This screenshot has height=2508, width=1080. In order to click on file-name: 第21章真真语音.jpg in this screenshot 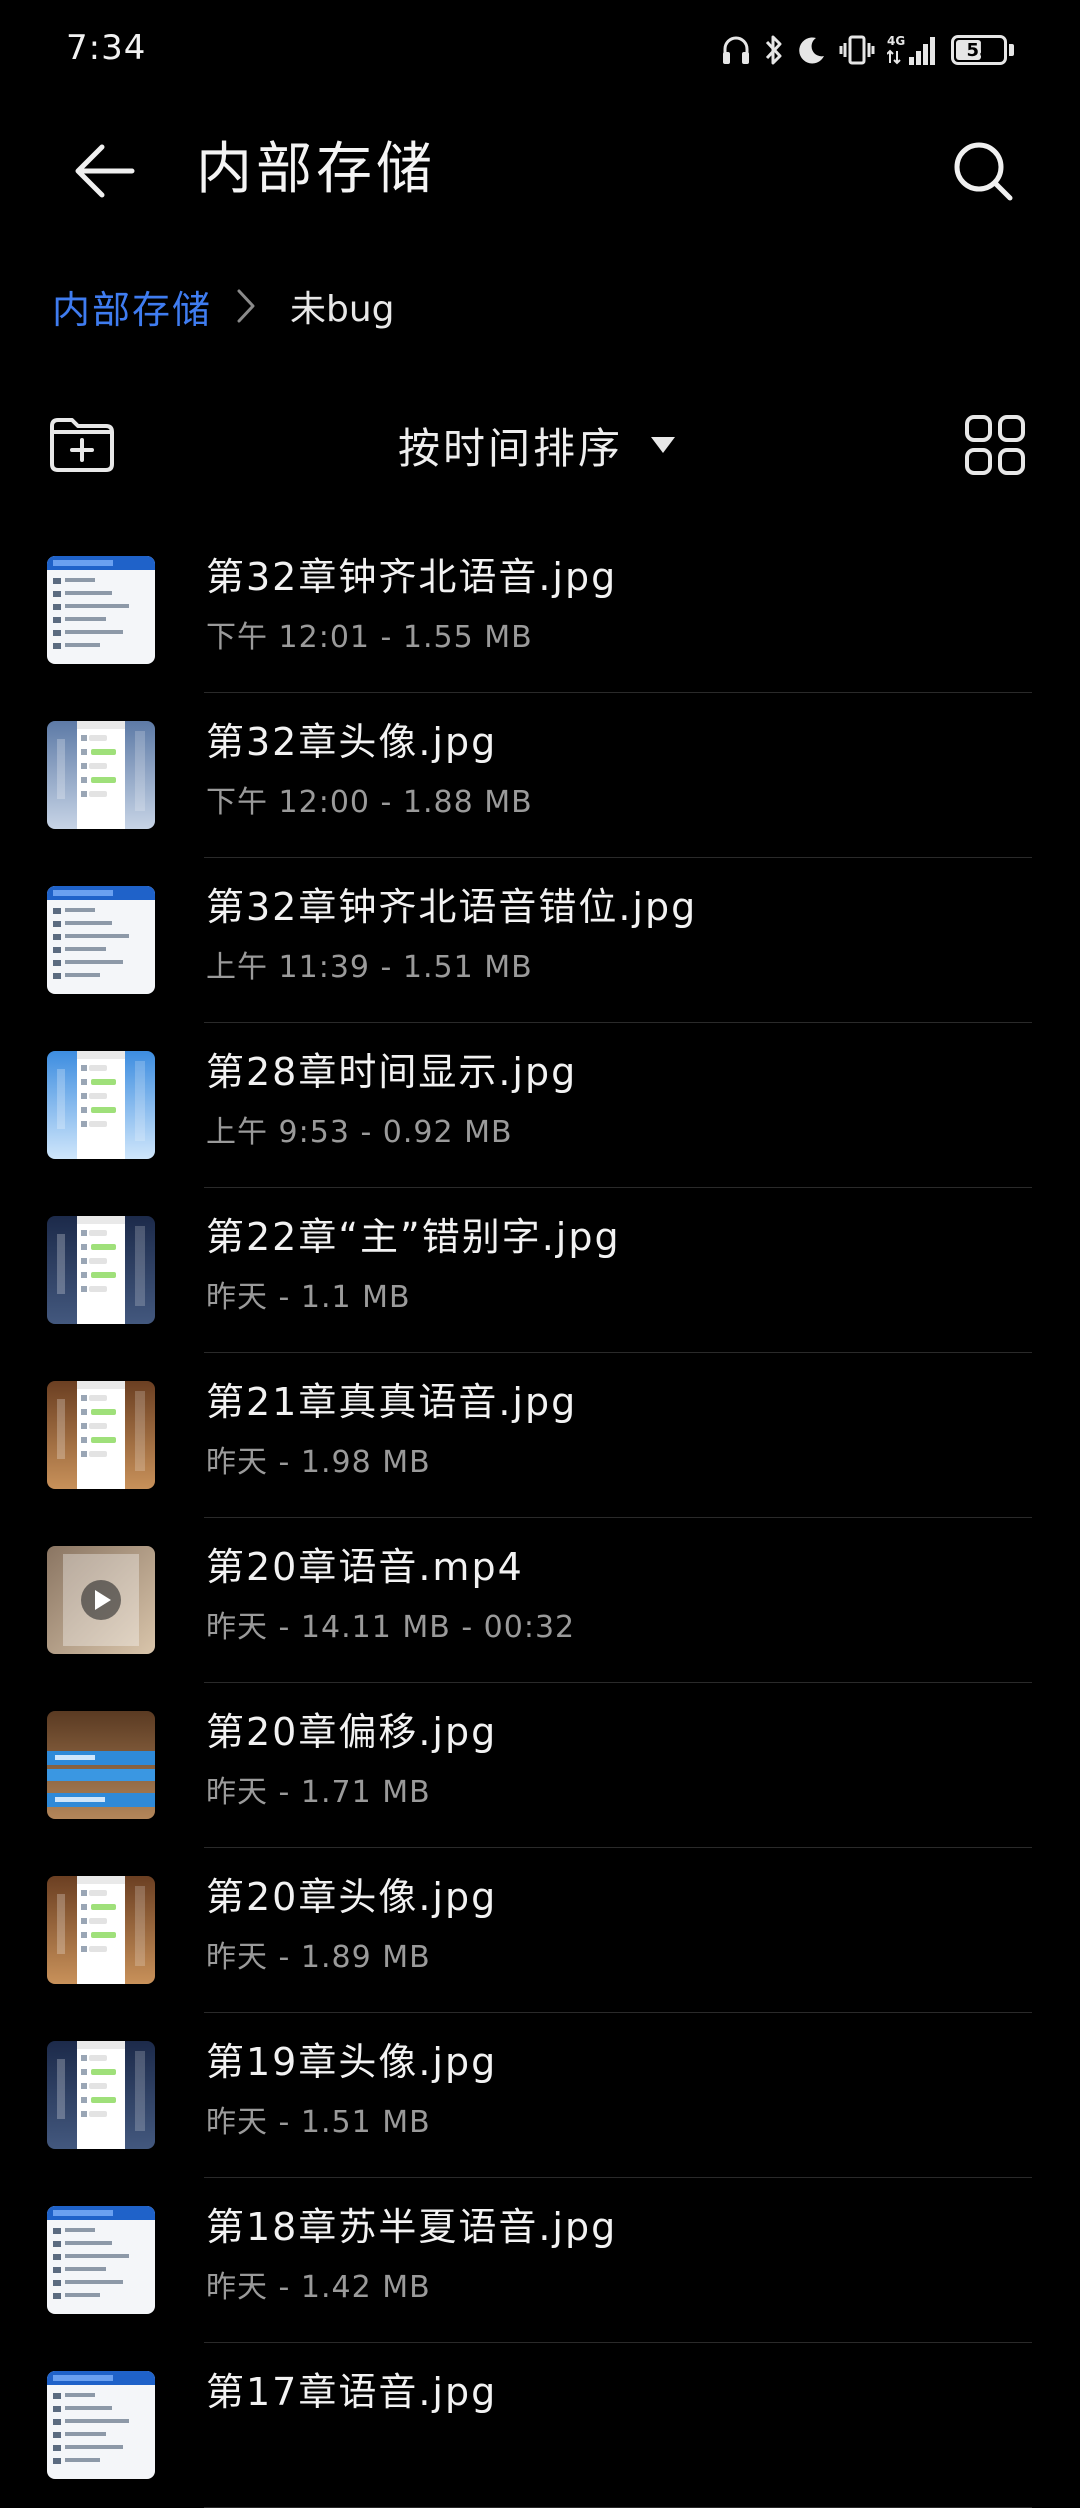, I will do `click(392, 1402)`.